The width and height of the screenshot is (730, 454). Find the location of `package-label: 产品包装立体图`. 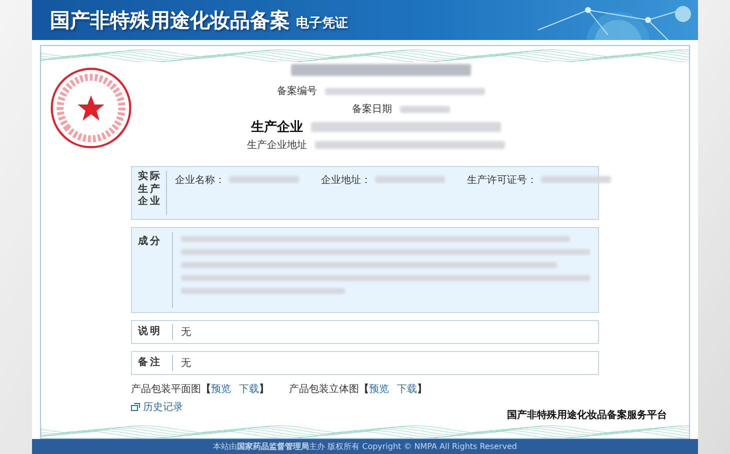

package-label: 产品包装立体图 is located at coordinates (324, 389).